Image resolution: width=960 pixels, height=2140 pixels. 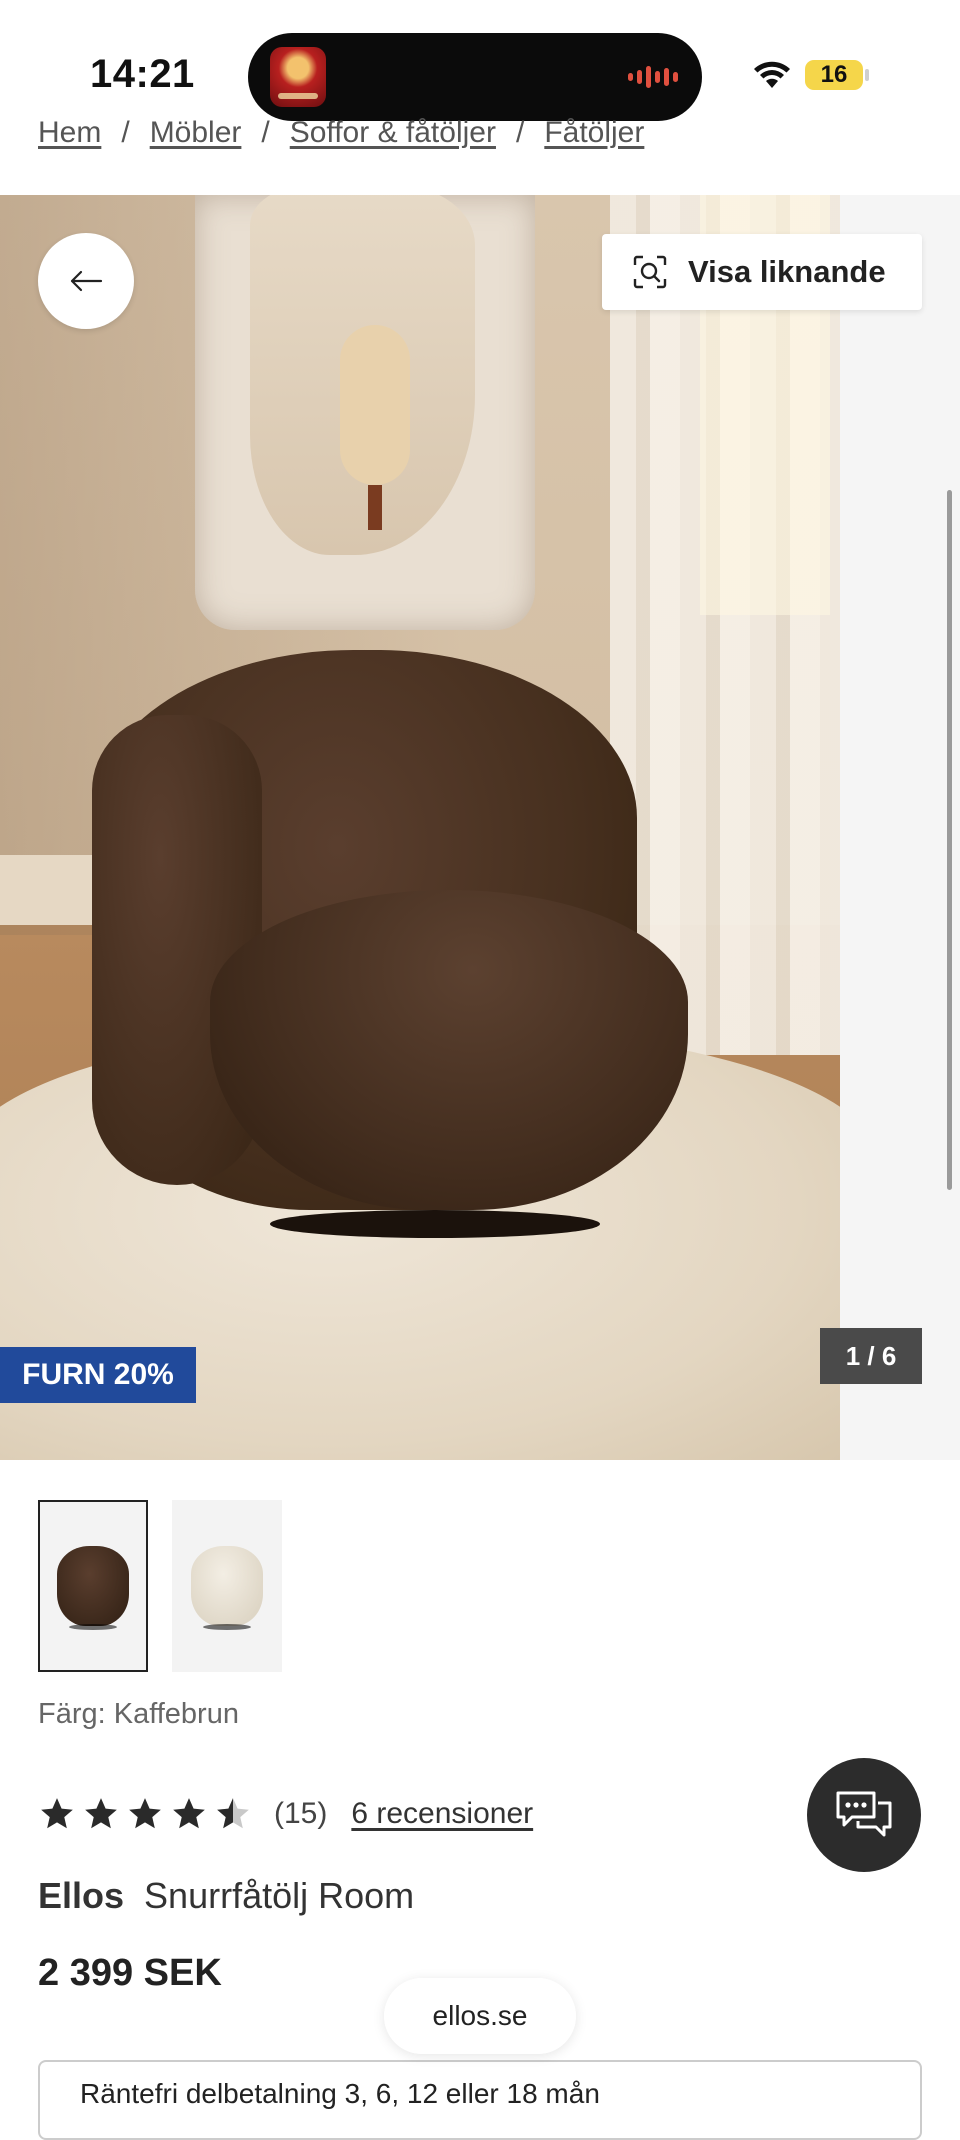 What do you see at coordinates (301, 1813) in the screenshot?
I see `rating-count: (15)` at bounding box center [301, 1813].